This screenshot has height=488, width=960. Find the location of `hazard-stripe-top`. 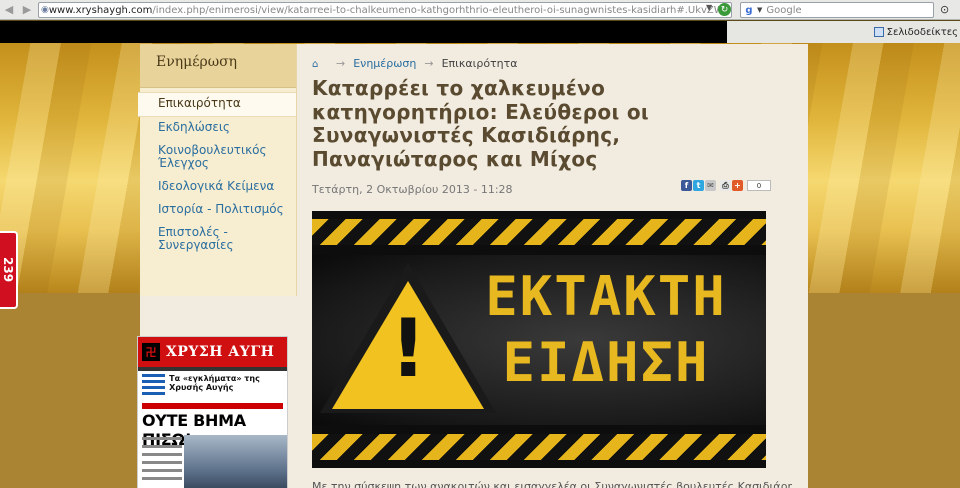

hazard-stripe-top is located at coordinates (539, 232).